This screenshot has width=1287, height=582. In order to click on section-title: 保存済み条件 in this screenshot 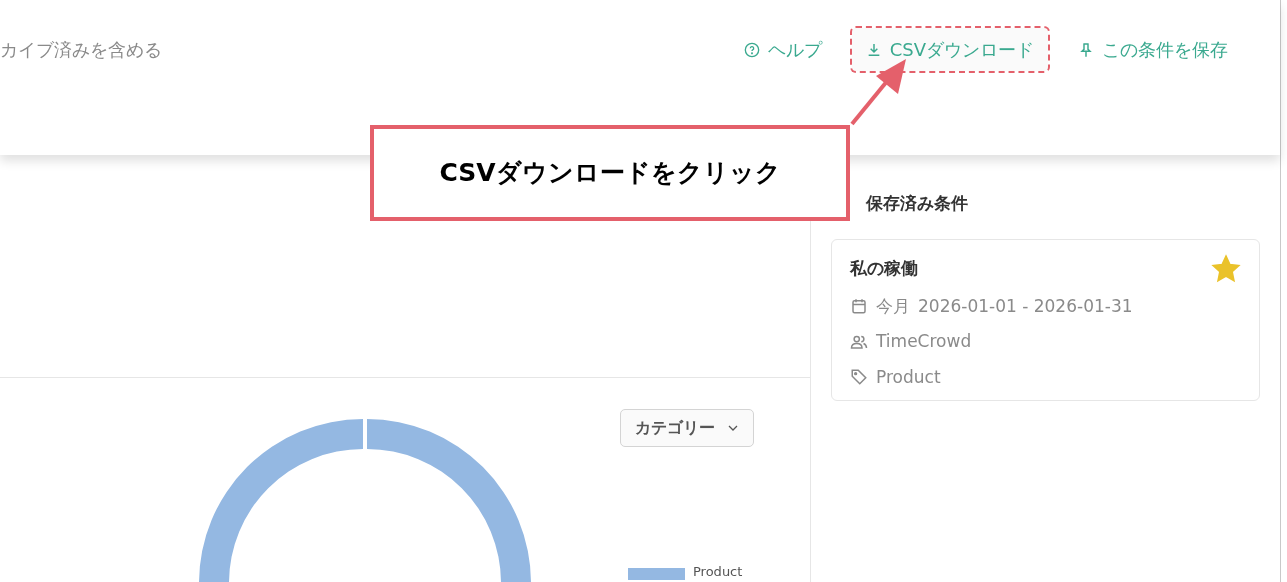, I will do `click(917, 203)`.